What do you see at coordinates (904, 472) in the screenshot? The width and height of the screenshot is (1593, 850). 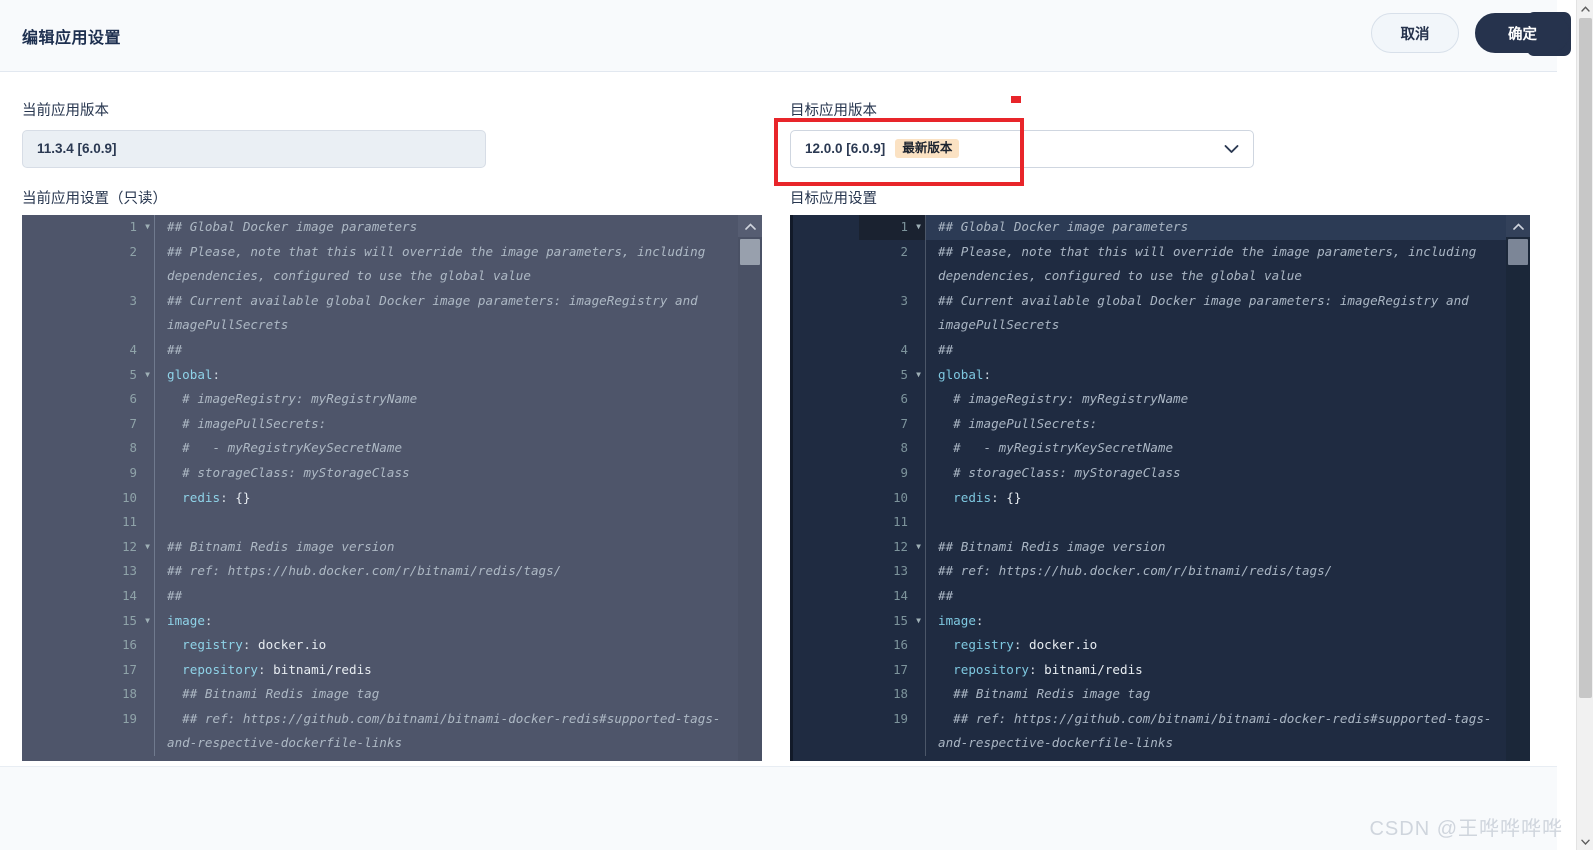 I see `line-number: 9` at bounding box center [904, 472].